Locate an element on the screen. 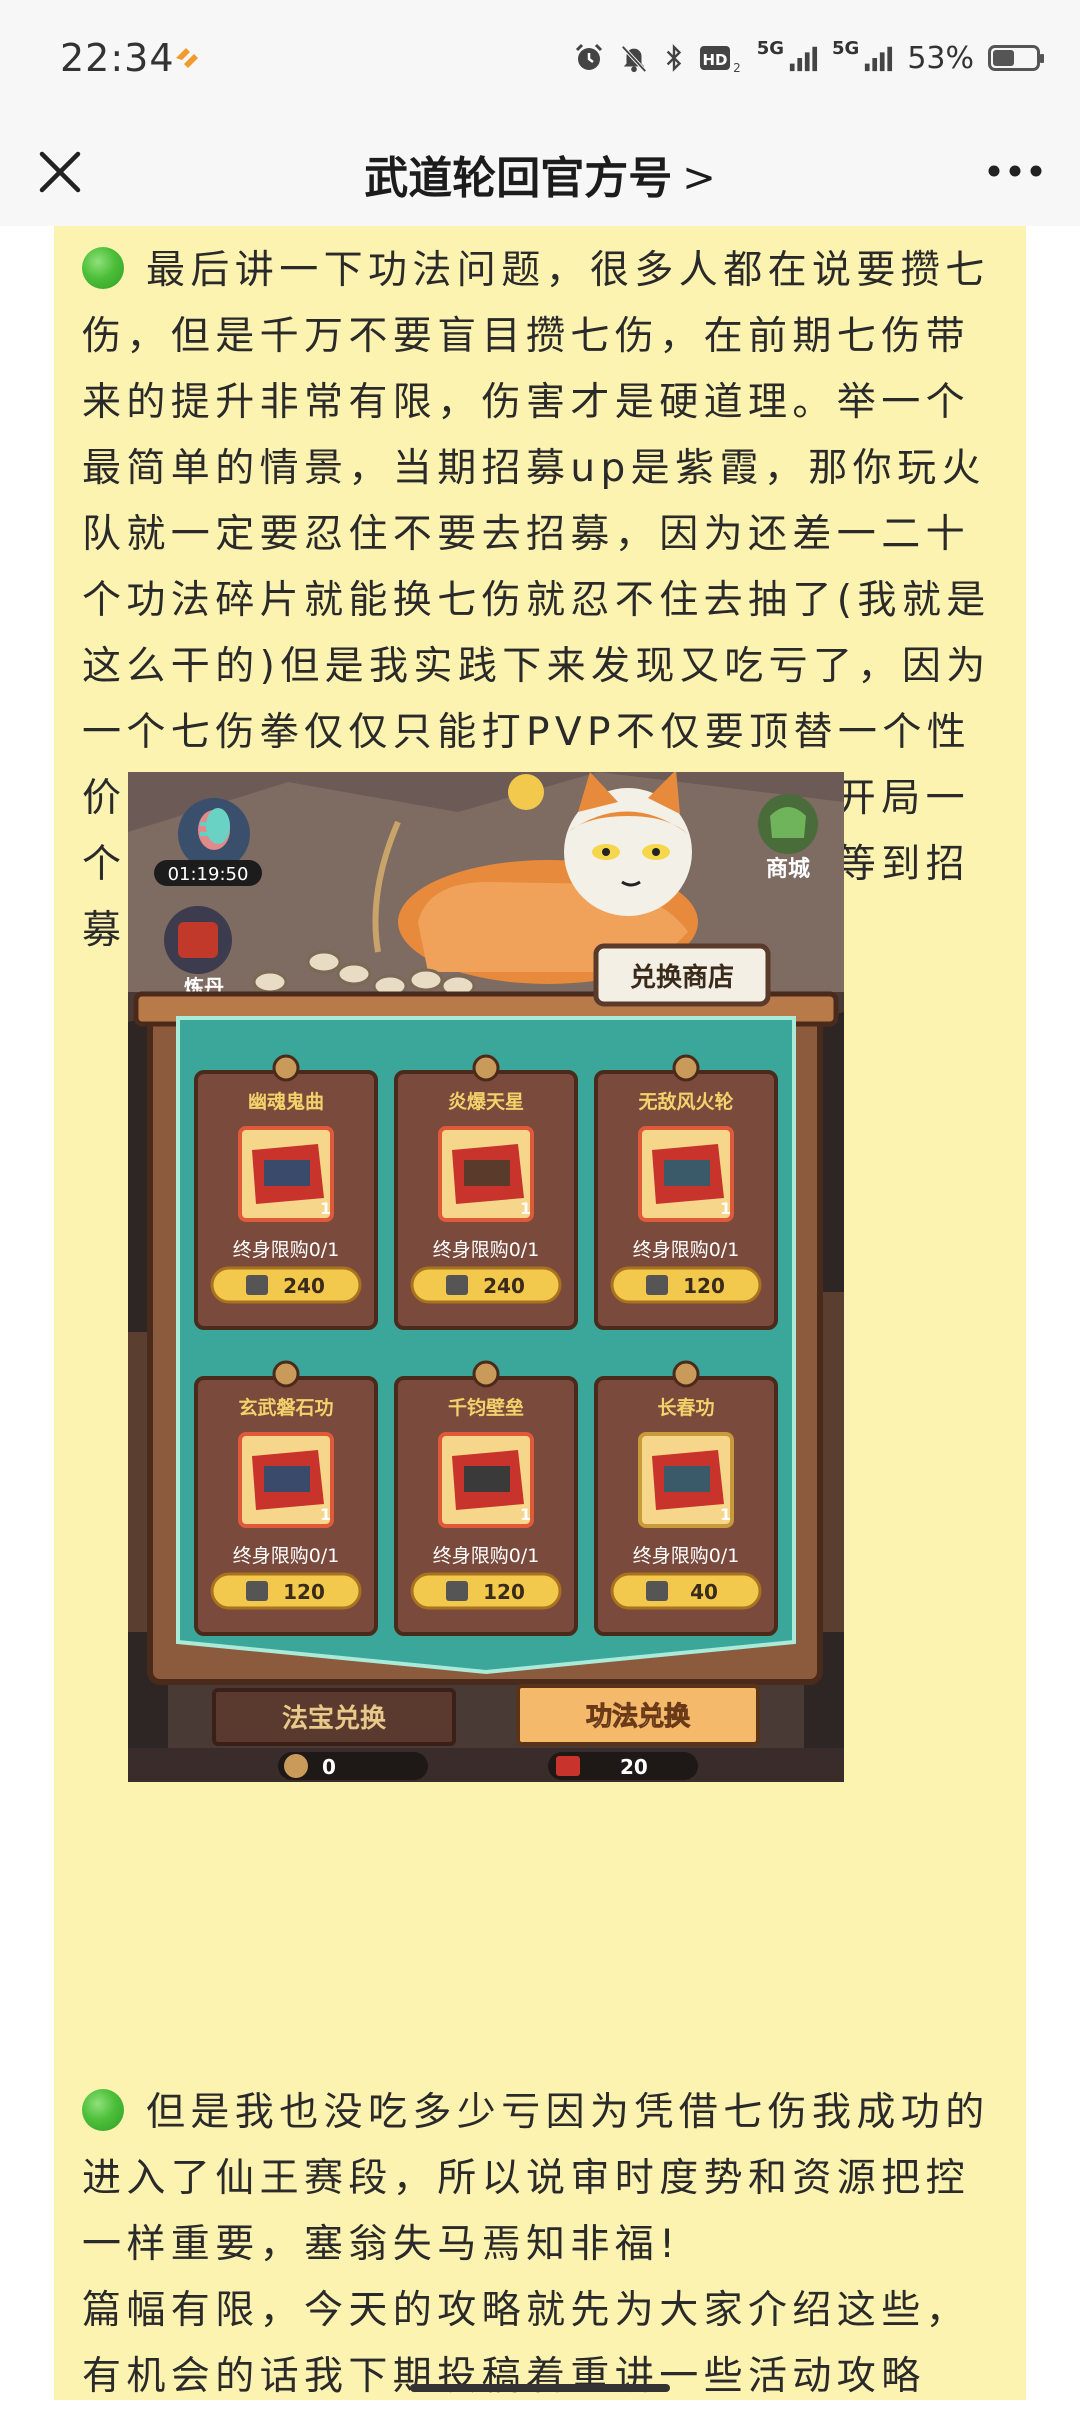 This screenshot has width=1080, height=2410. network-label-2: 5G is located at coordinates (846, 48).